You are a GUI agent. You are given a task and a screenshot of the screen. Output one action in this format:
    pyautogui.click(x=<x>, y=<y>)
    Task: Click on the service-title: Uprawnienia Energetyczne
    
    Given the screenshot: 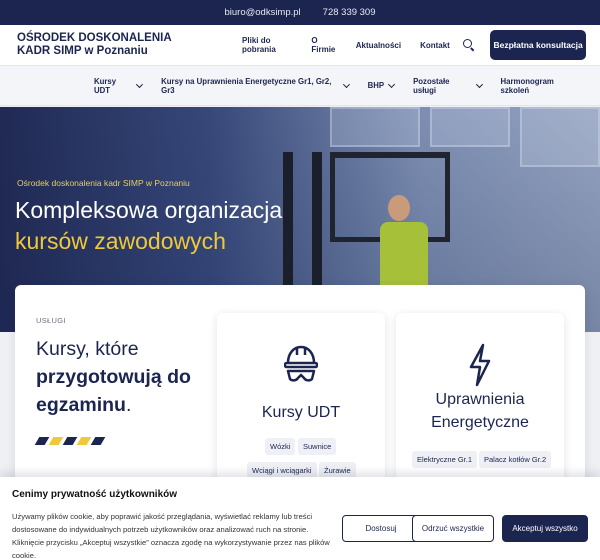 What is the action you would take?
    pyautogui.click(x=480, y=411)
    